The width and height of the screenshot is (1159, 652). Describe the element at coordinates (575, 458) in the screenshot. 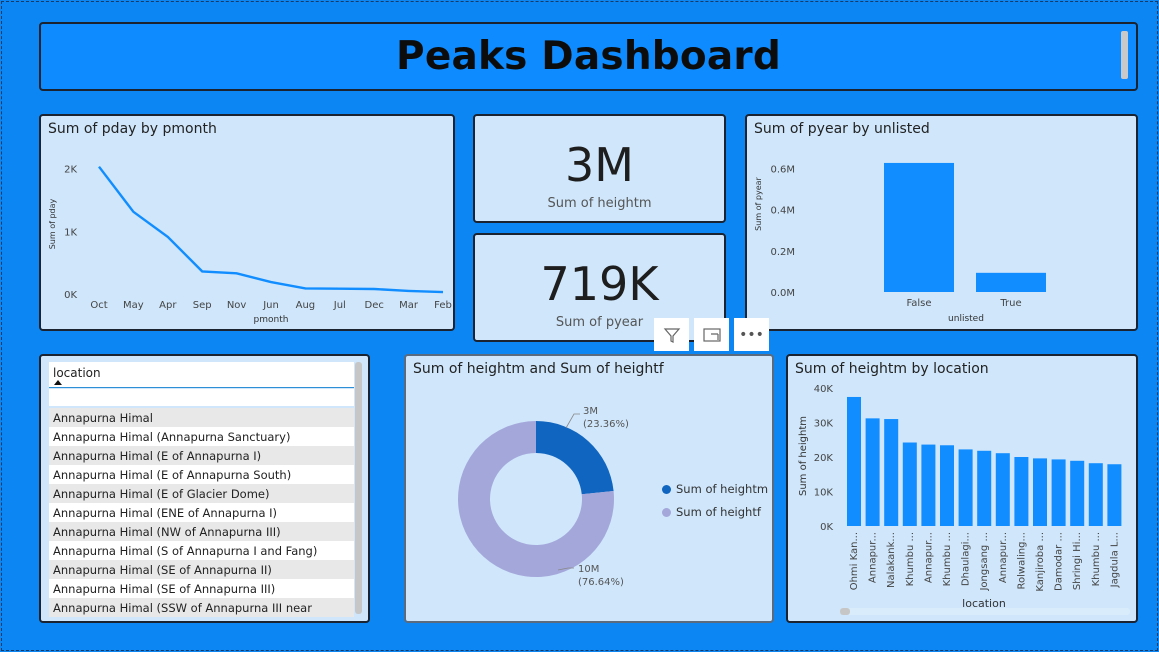

I see `donut-slice-heightm` at that location.